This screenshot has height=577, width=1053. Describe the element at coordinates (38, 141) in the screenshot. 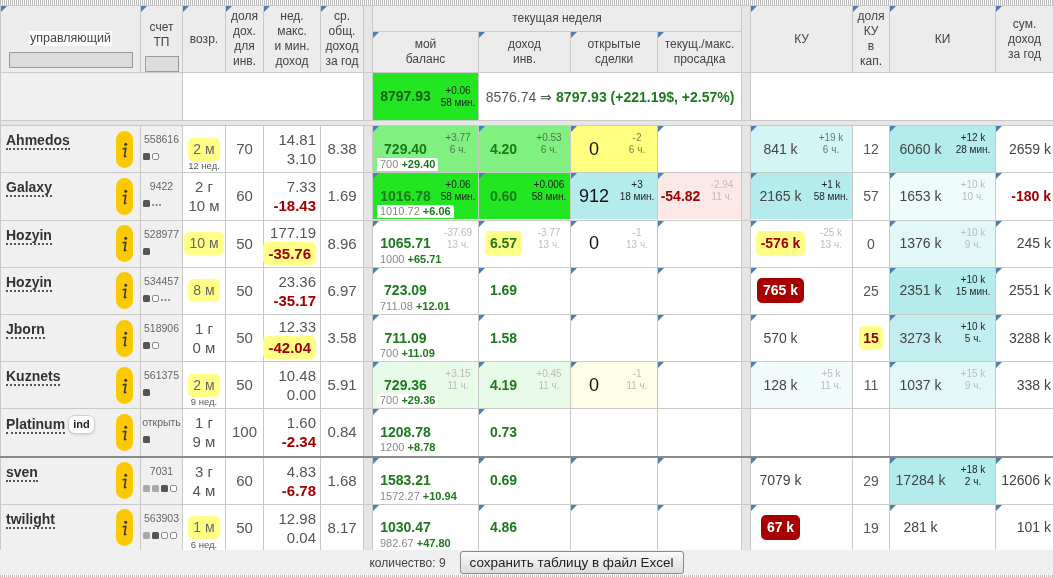

I see `manager-name-link: Ahmedos` at that location.